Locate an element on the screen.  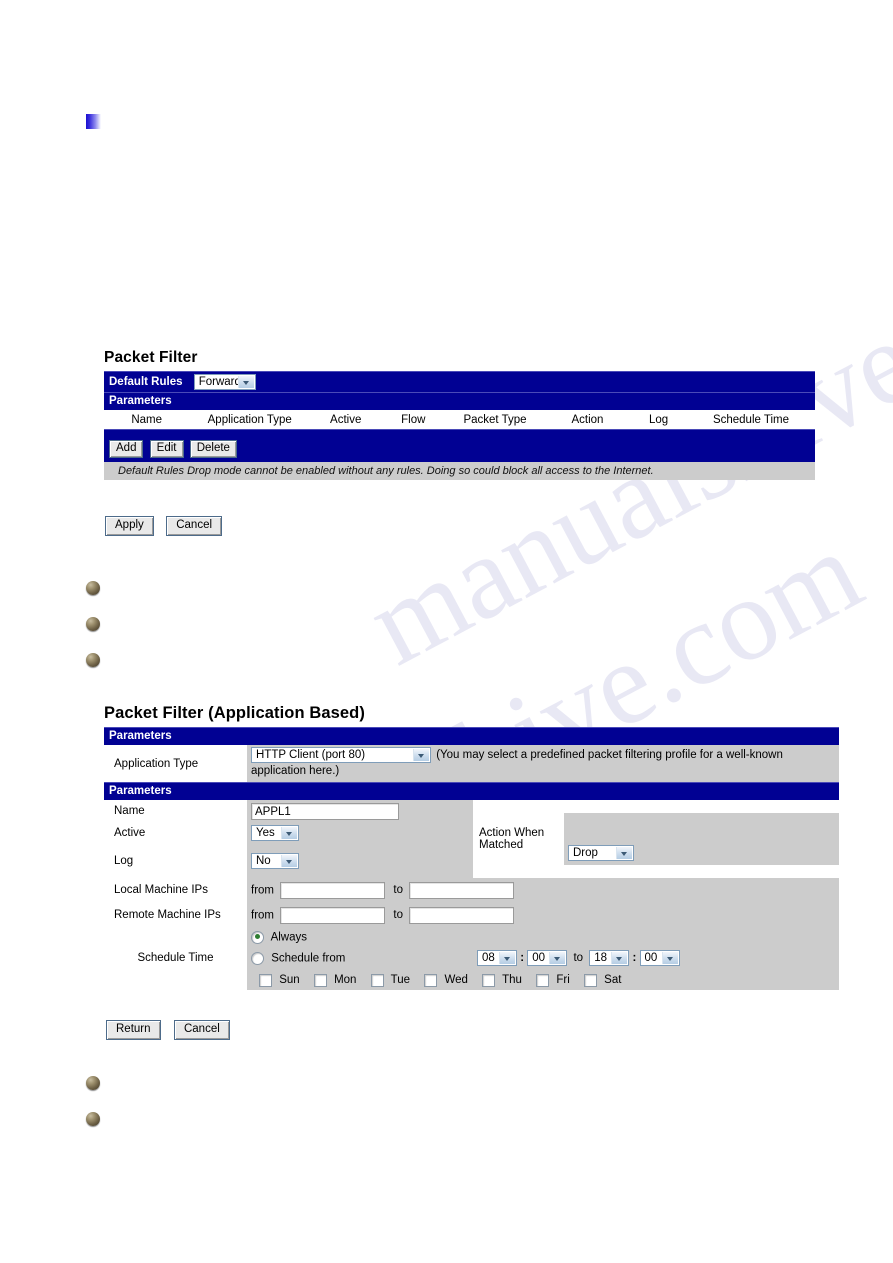
log-label: Log is located at coordinates (175, 861).